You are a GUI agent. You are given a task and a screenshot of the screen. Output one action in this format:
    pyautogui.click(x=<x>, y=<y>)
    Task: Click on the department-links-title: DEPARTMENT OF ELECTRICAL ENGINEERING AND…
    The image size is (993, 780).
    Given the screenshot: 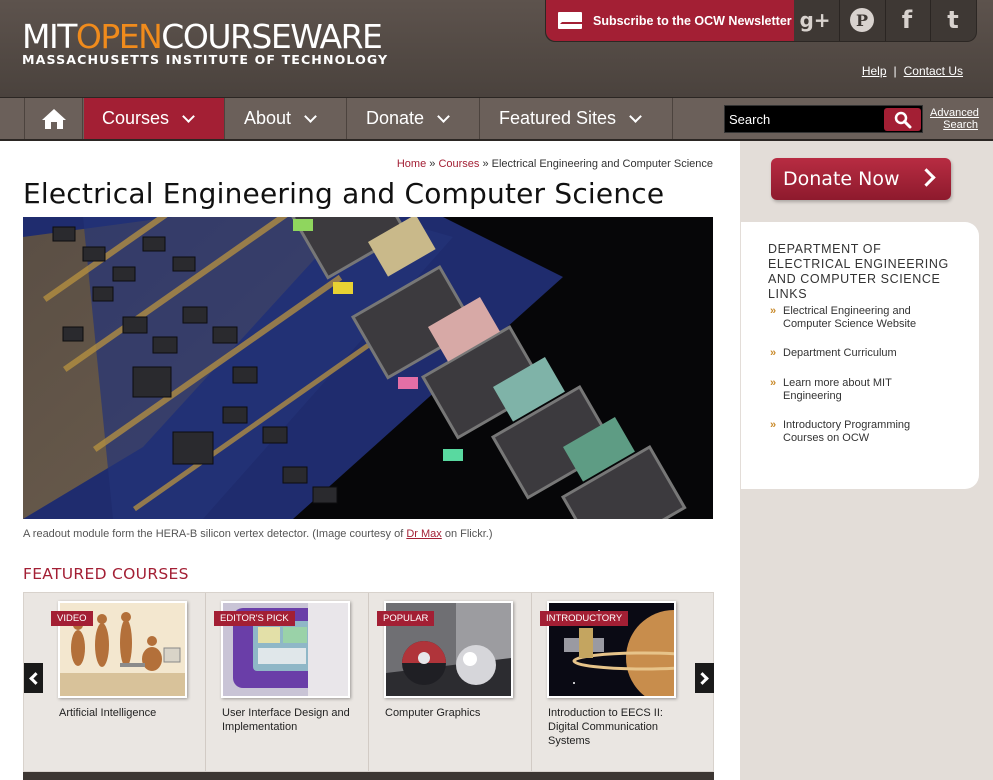 What is the action you would take?
    pyautogui.click(x=858, y=271)
    